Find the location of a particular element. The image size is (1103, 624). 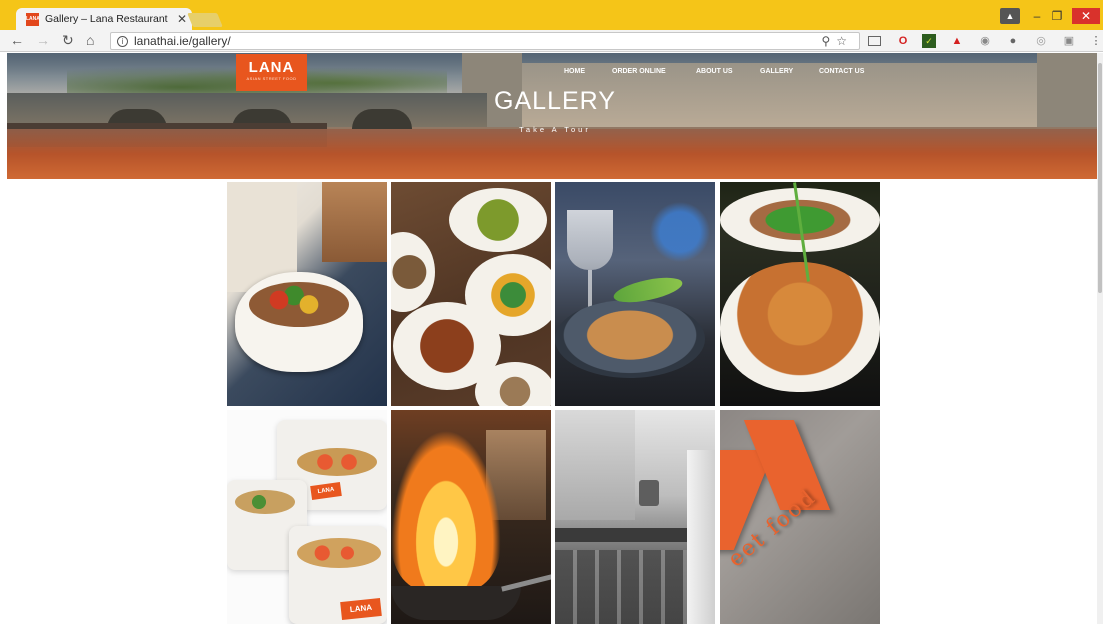

gallery-image-noodle-plate is located at coordinates (800, 294).